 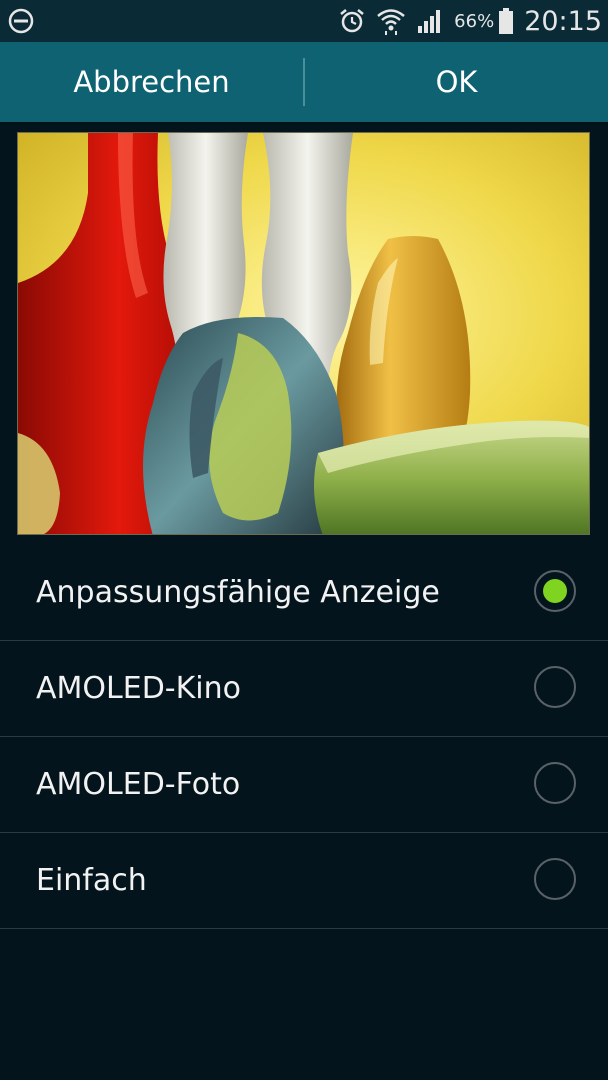 I want to click on action-bar-shadow, so click(x=304, y=124).